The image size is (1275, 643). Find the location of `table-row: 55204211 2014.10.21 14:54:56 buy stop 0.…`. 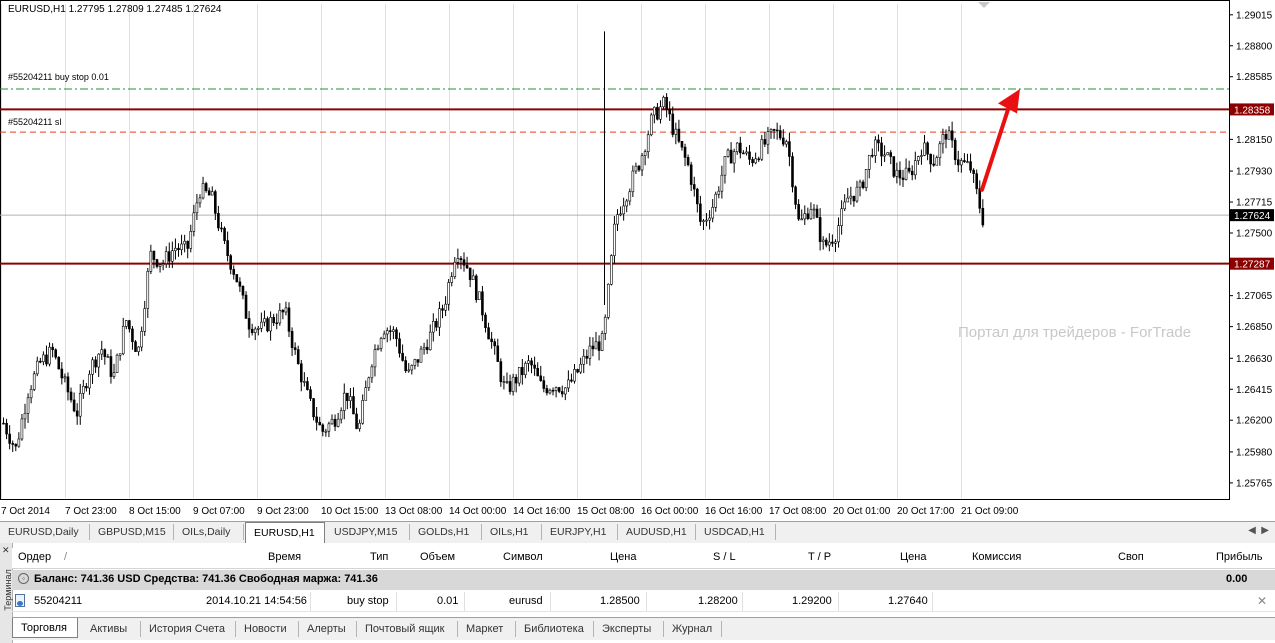

table-row: 55204211 2014.10.21 14:54:56 buy stop 0.… is located at coordinates (643, 602).